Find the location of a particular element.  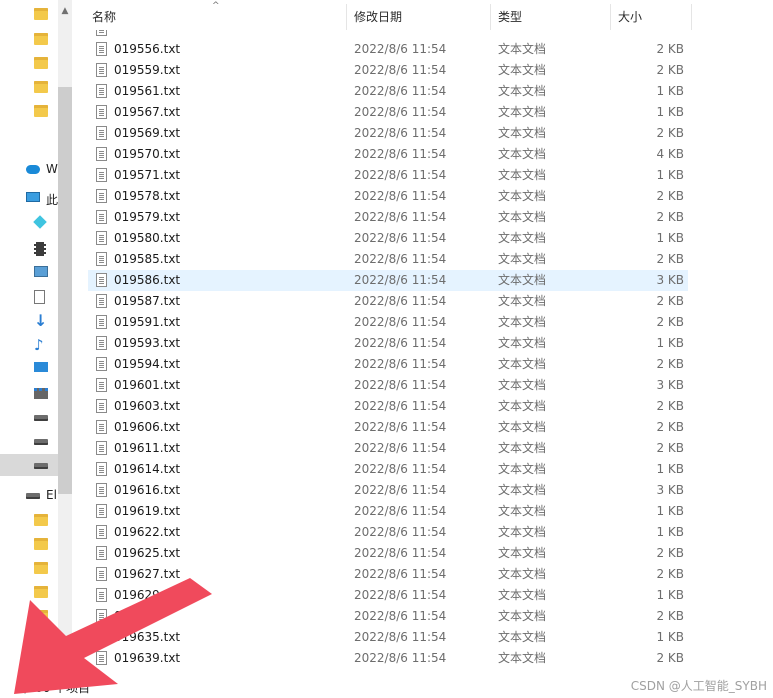

file-name: 019601.txt is located at coordinates (147, 385).